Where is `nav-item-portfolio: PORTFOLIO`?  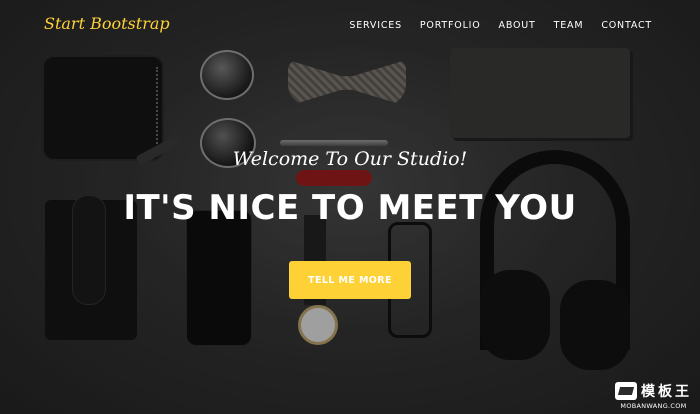
nav-item-portfolio: PORTFOLIO is located at coordinates (450, 25).